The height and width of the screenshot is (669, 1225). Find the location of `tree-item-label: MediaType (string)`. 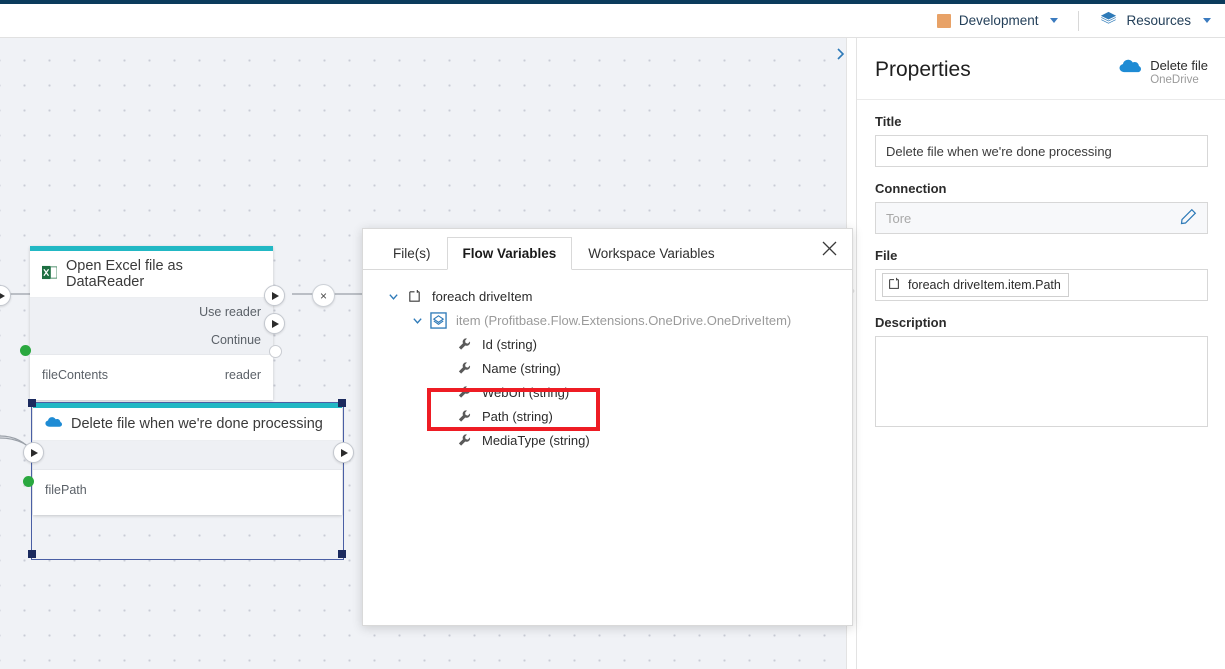

tree-item-label: MediaType (string) is located at coordinates (536, 440).